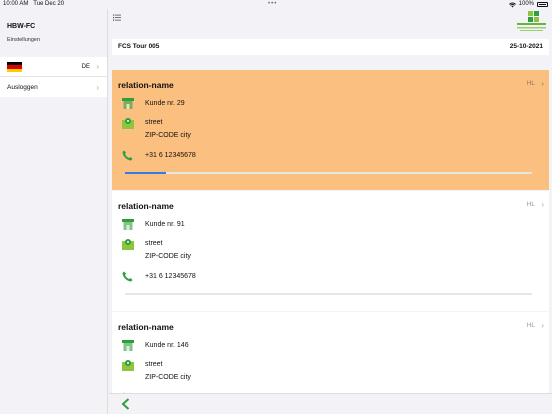 This screenshot has height=414, width=552. What do you see at coordinates (330, 47) in the screenshot?
I see `tour-header: FCS Tour 005 25-10-2021` at bounding box center [330, 47].